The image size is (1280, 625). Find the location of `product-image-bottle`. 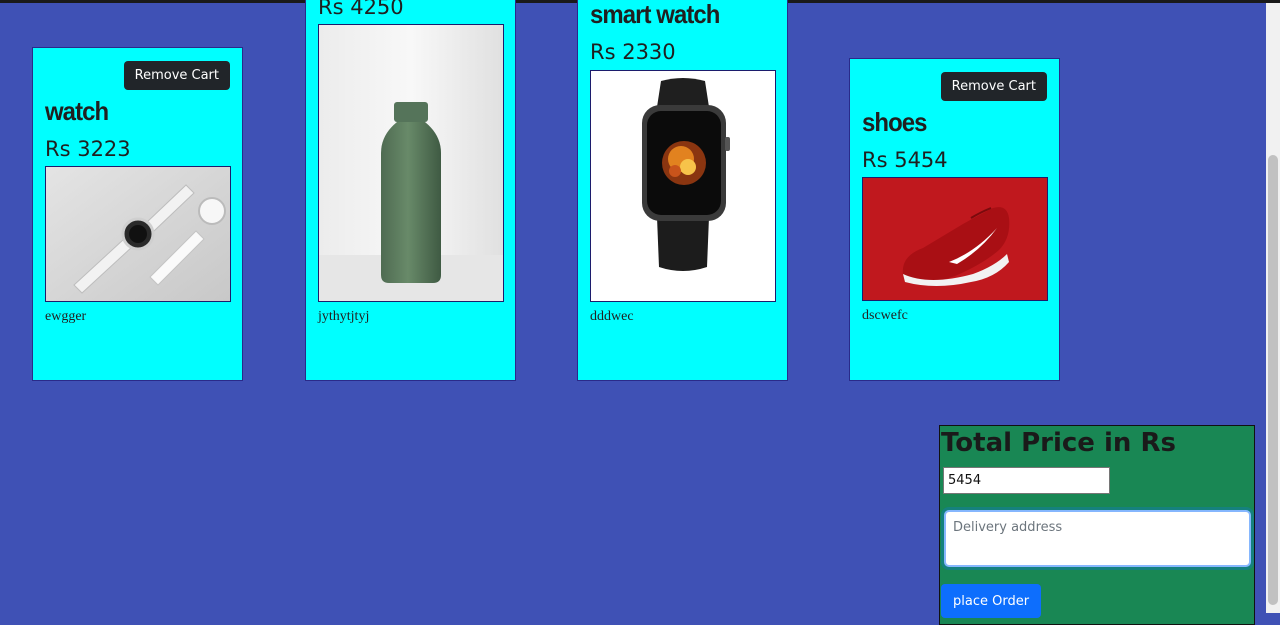

product-image-bottle is located at coordinates (411, 163).